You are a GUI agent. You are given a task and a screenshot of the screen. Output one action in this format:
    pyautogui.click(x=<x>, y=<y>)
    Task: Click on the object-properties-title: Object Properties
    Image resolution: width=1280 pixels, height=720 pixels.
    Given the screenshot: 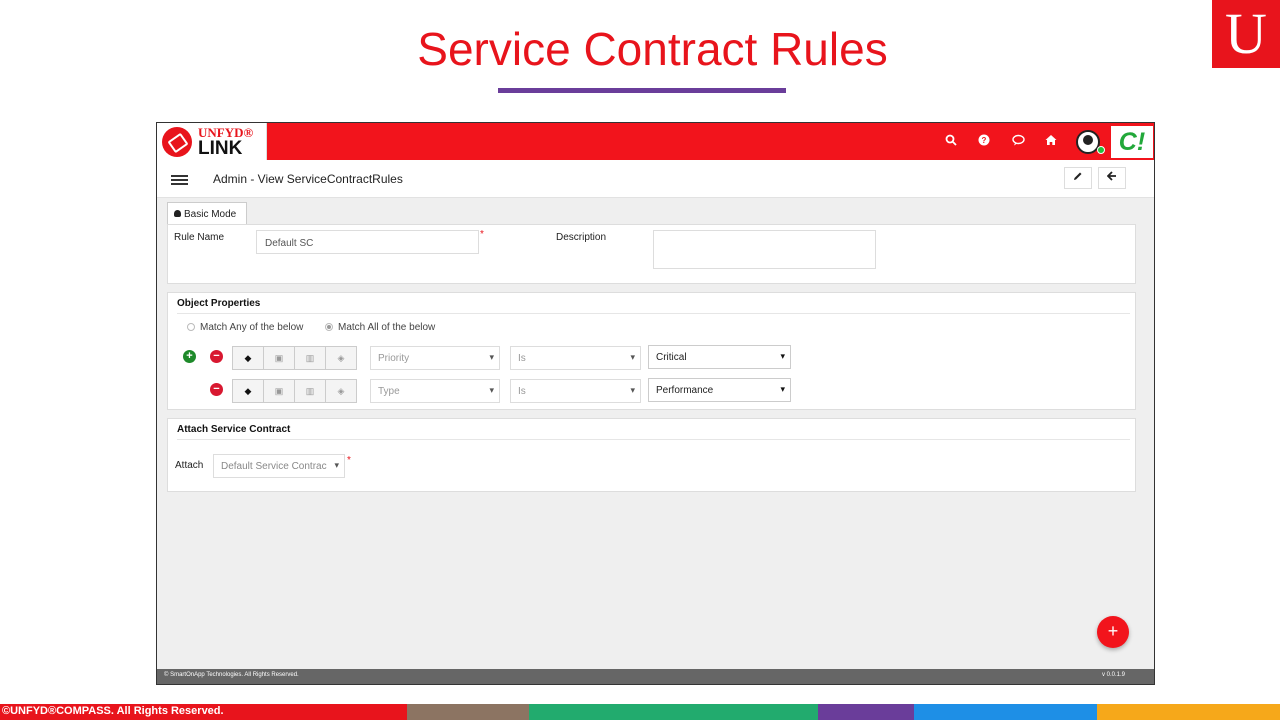 What is the action you would take?
    pyautogui.click(x=219, y=303)
    